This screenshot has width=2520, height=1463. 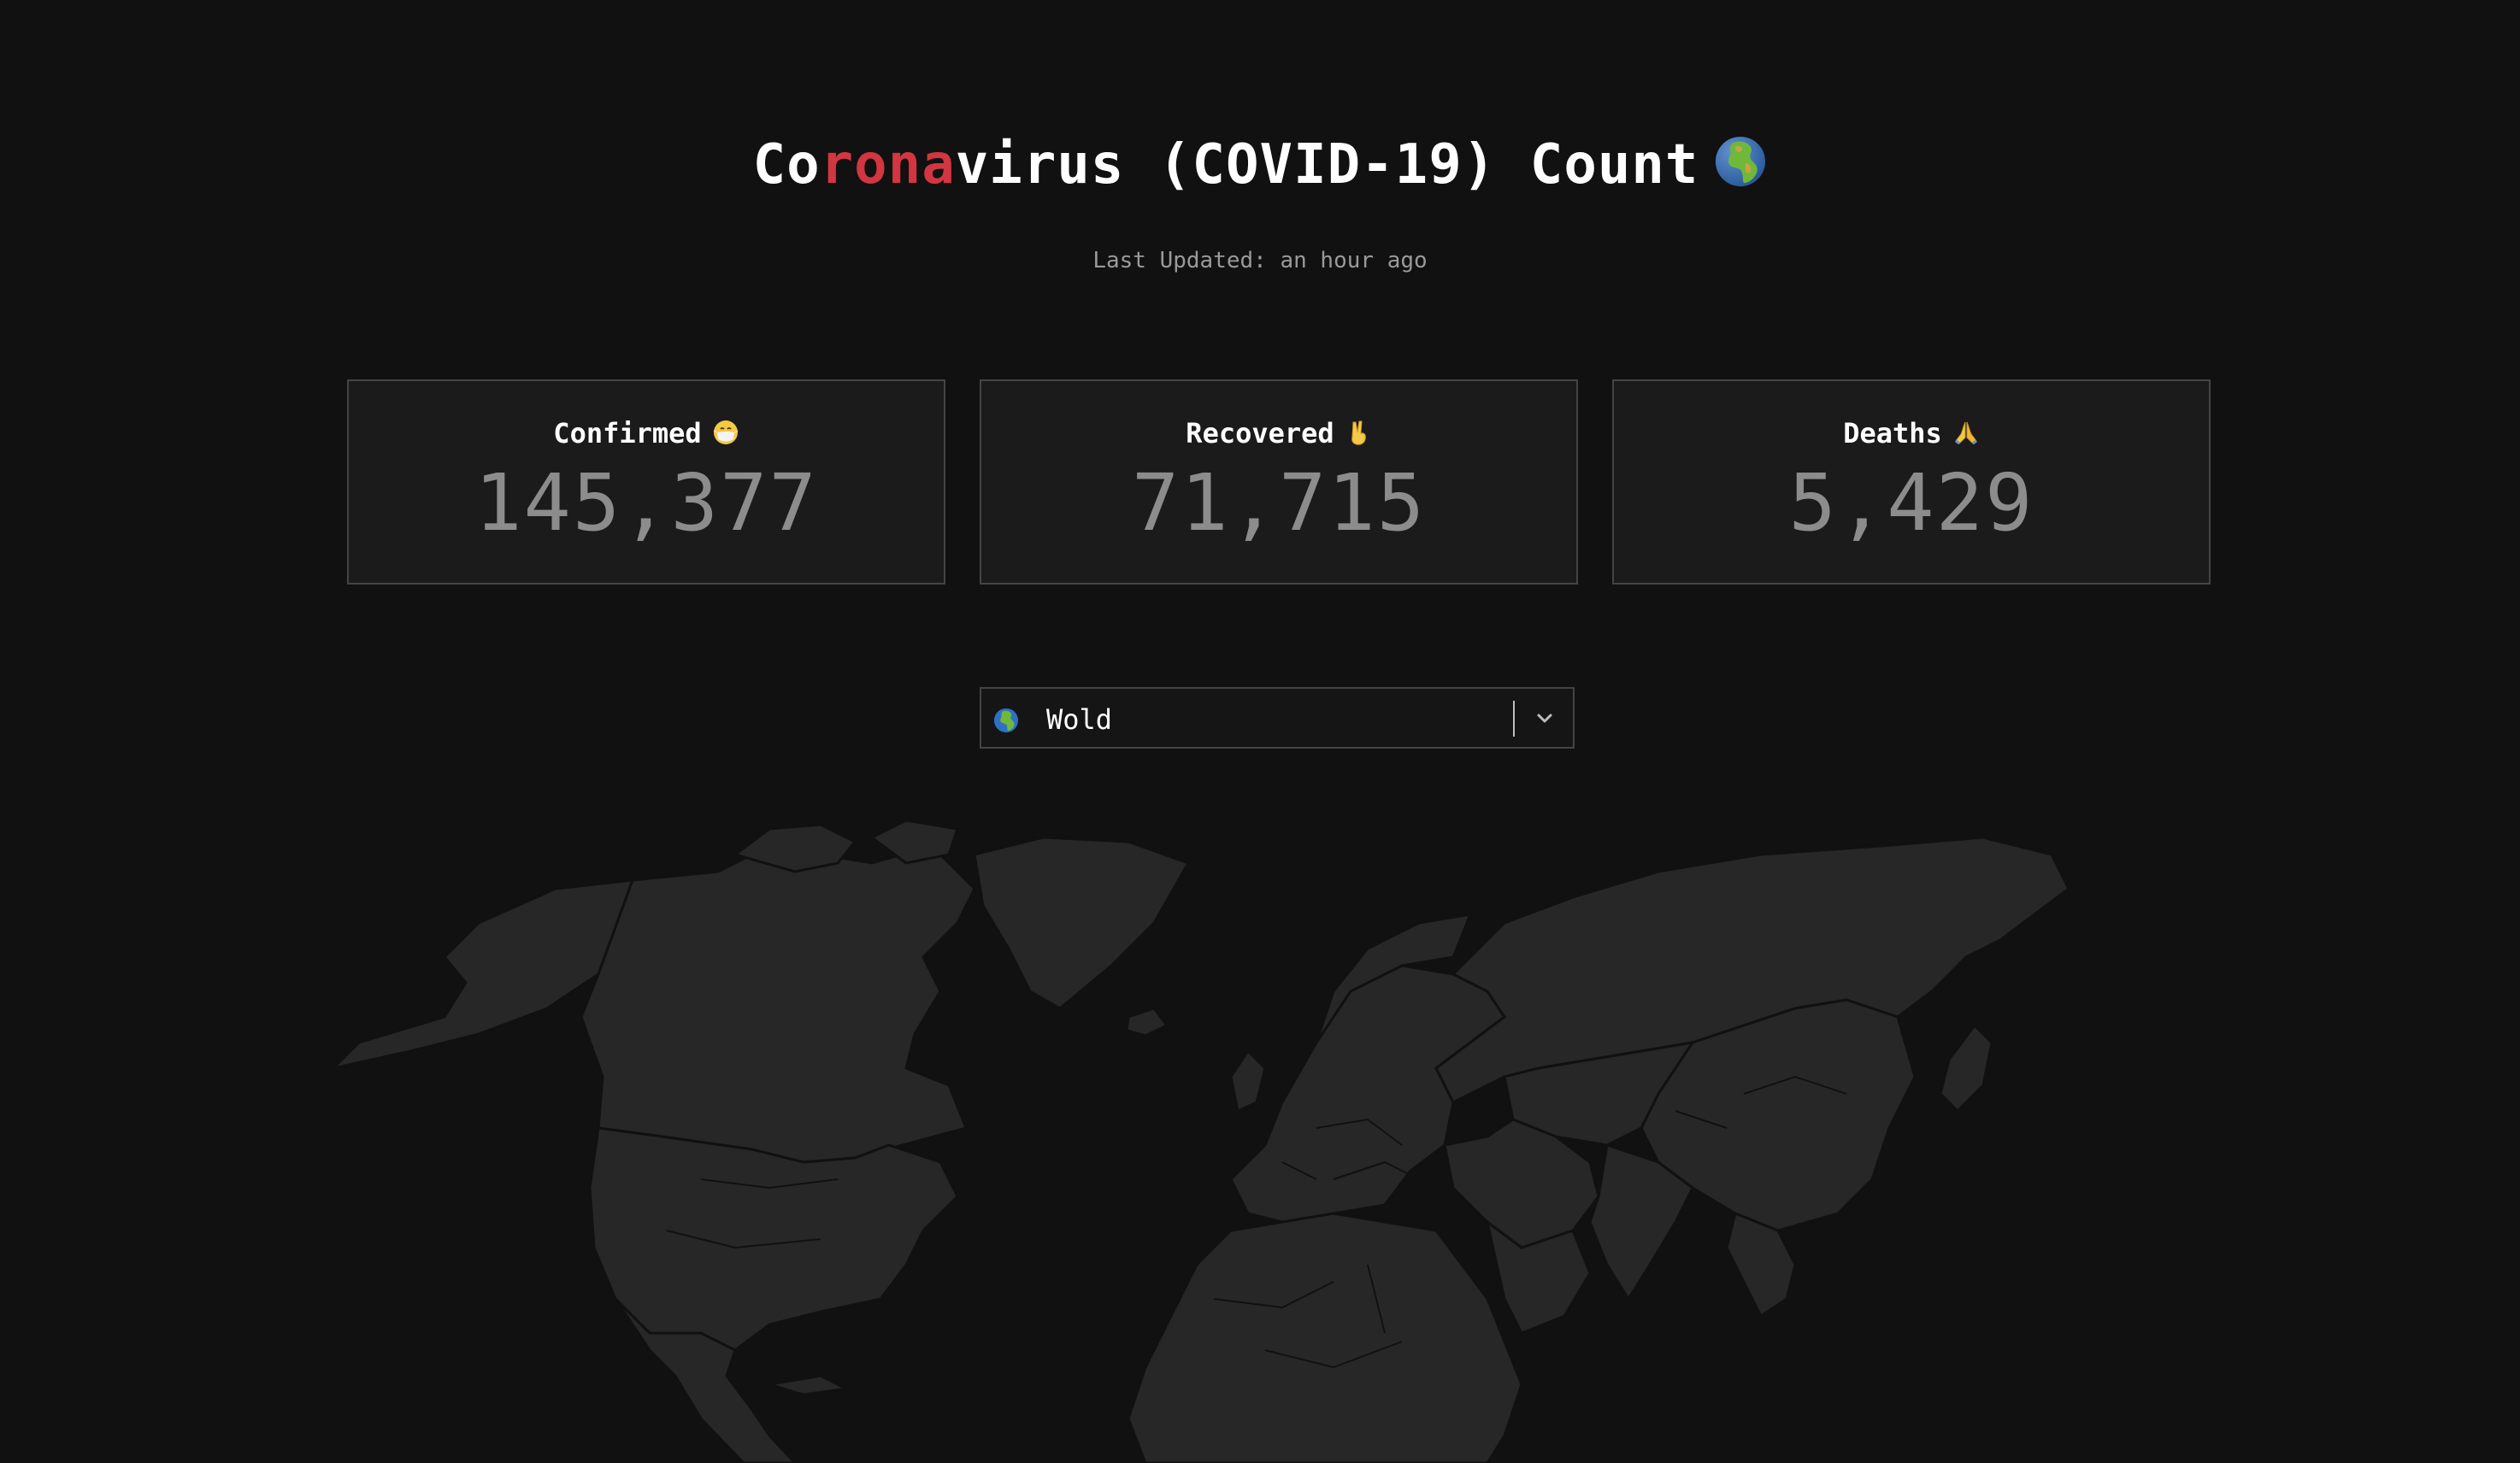 I want to click on chevron-down-icon, so click(x=1544, y=718).